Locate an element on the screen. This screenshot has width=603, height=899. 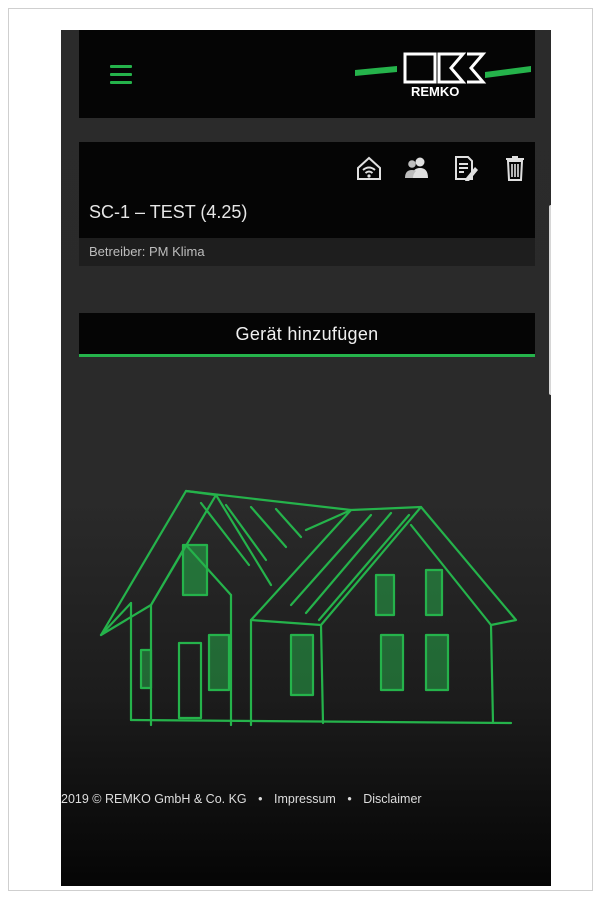
copyright-text: 2019 © REMKO GmbH & Co. KG is located at coordinates (154, 799).